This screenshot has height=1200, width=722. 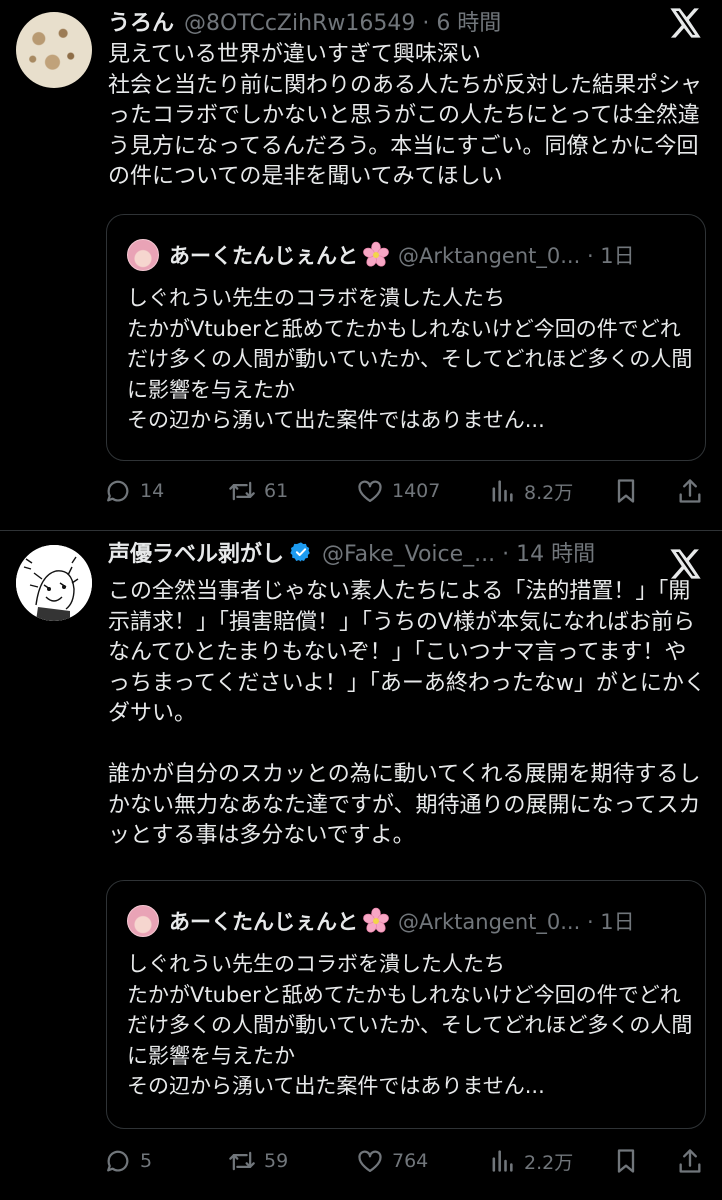 What do you see at coordinates (258, 1161) in the screenshot?
I see `repost-button: 59` at bounding box center [258, 1161].